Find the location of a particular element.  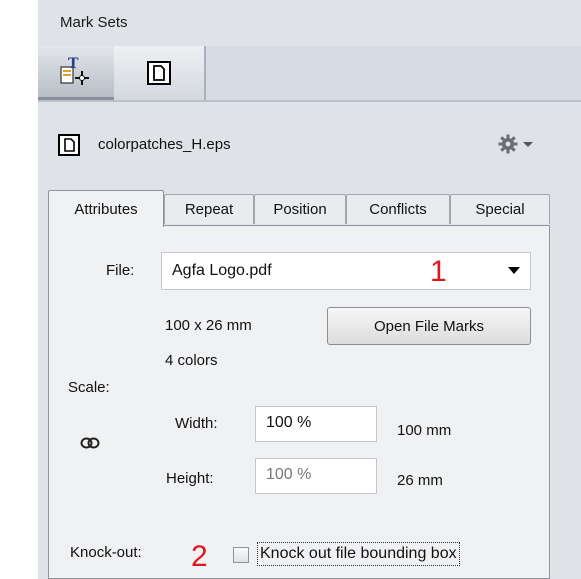

panel-title: Mark Sets is located at coordinates (94, 22).